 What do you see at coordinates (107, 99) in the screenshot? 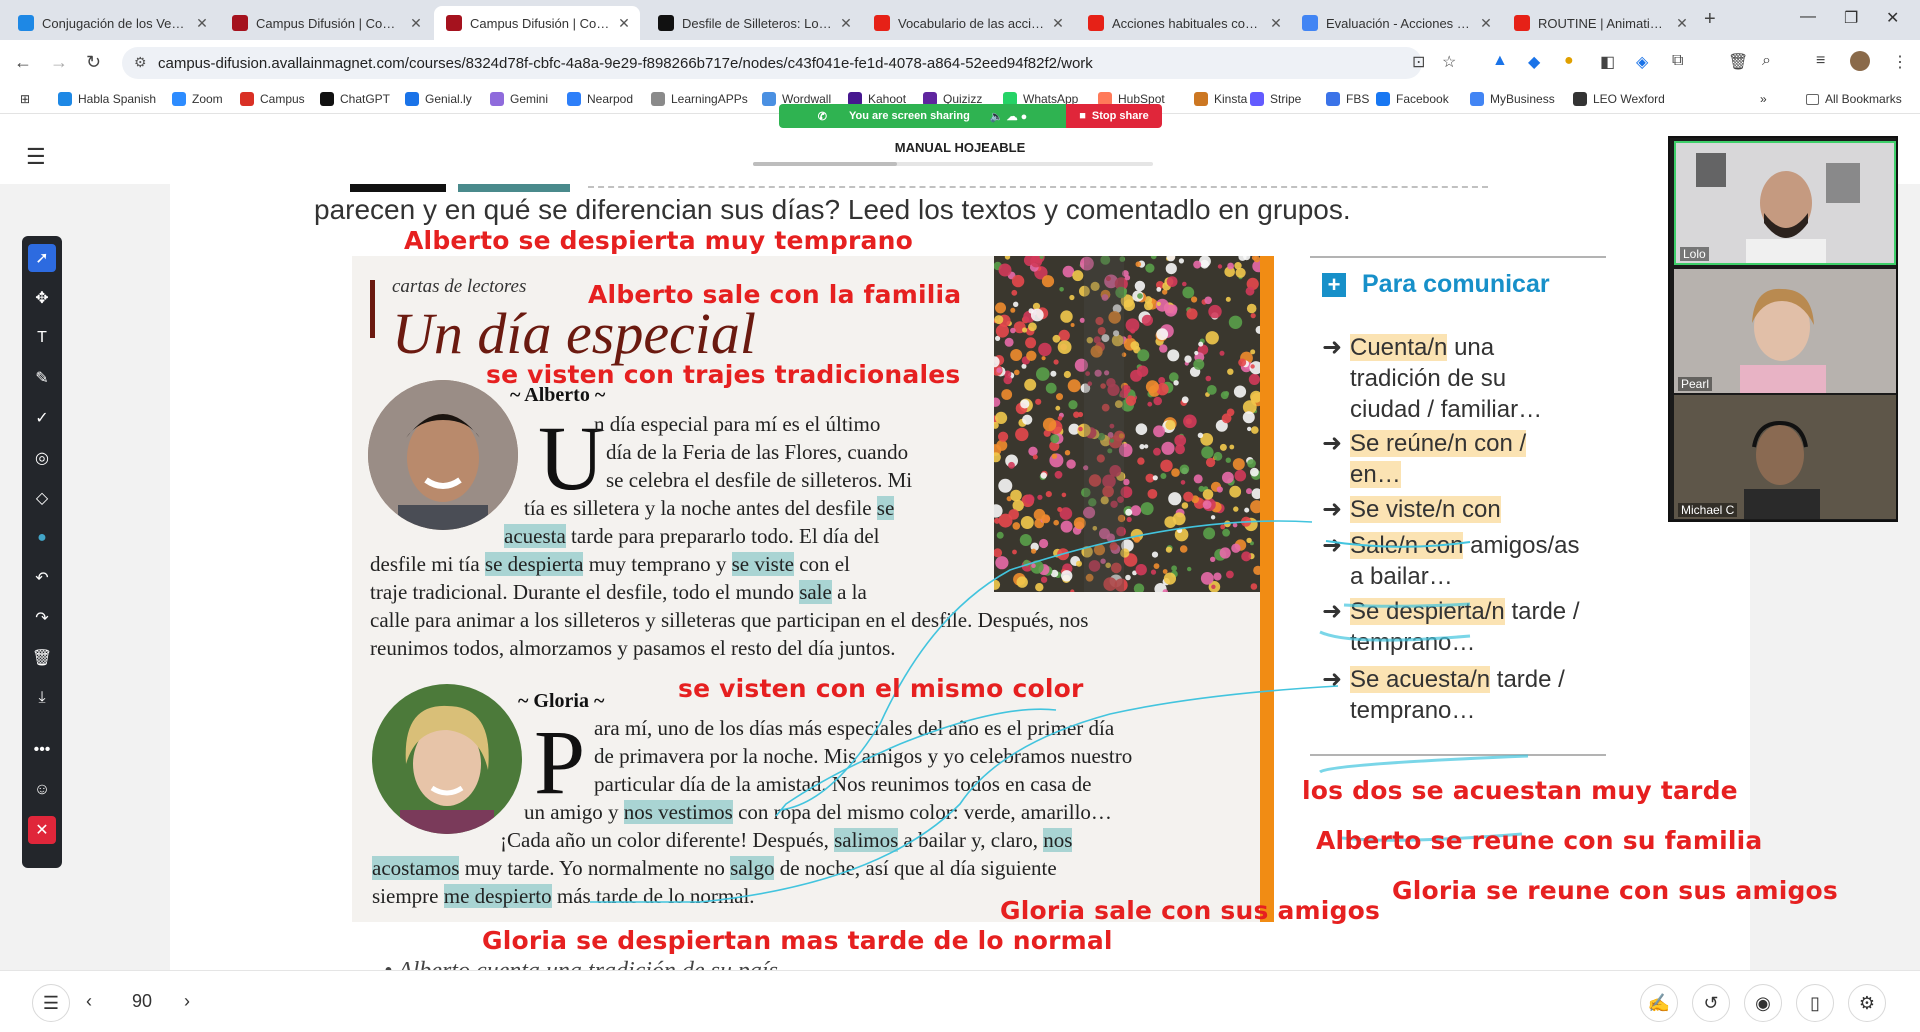
I see `bookmark-item: Habla Spanish` at bounding box center [107, 99].